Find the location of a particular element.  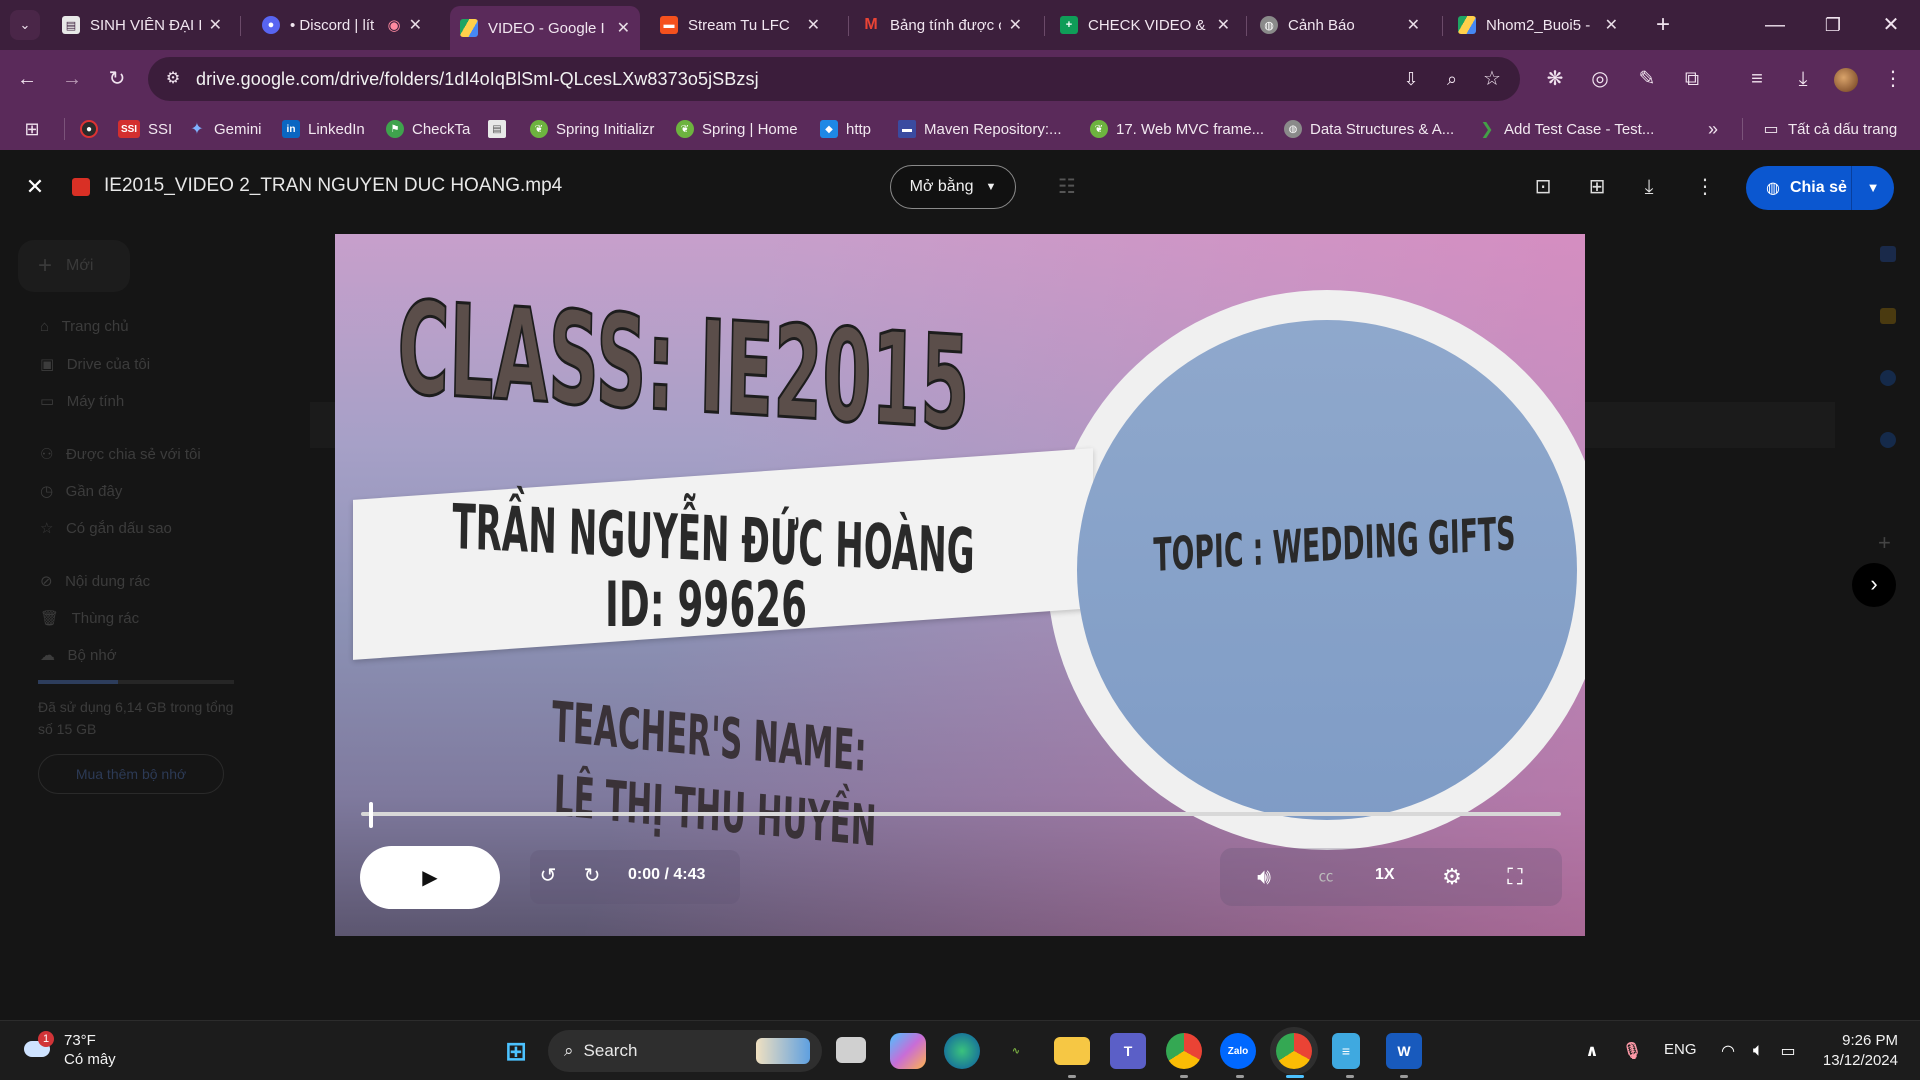

input-language: ENG is located at coordinates (1680, 1049).